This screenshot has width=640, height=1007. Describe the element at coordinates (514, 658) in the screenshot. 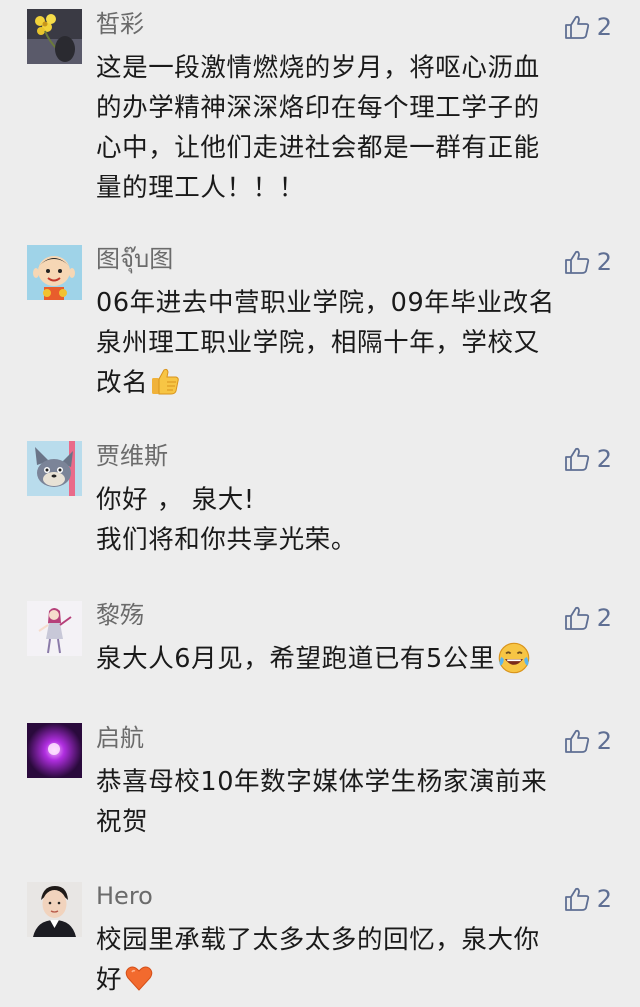

I see `laughing-tears-emoji` at that location.